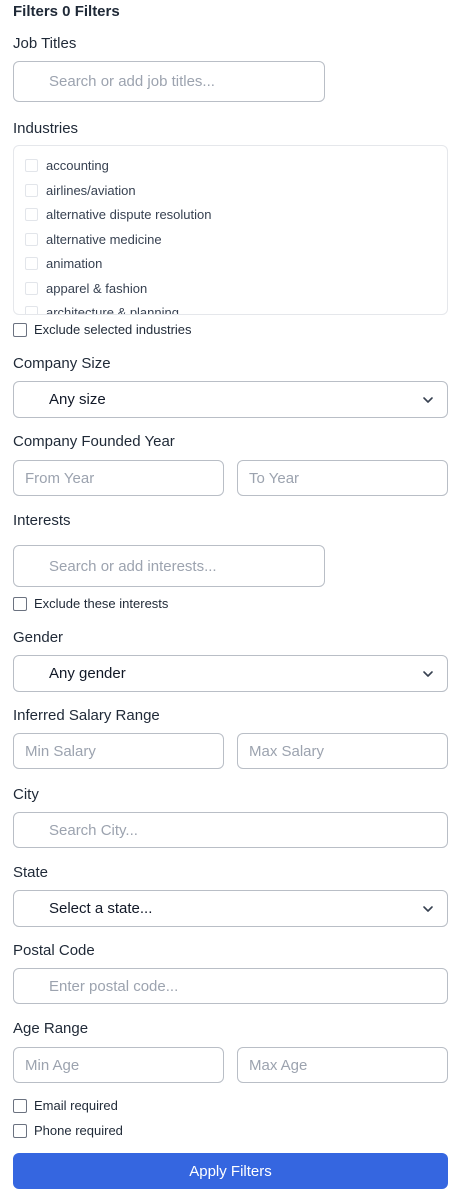 This screenshot has height=1200, width=464. I want to click on industry-item-apparel-fashion: apparel & fashion, so click(86, 288).